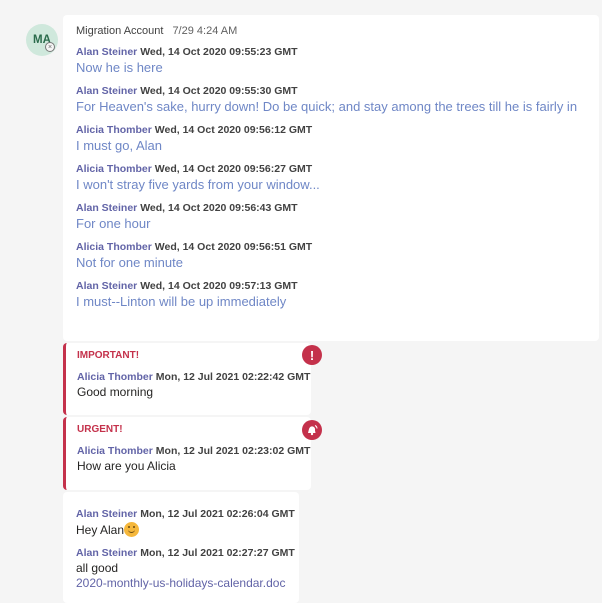  What do you see at coordinates (205, 31) in the screenshot?
I see `message-time: 7/29 4:24 AM` at bounding box center [205, 31].